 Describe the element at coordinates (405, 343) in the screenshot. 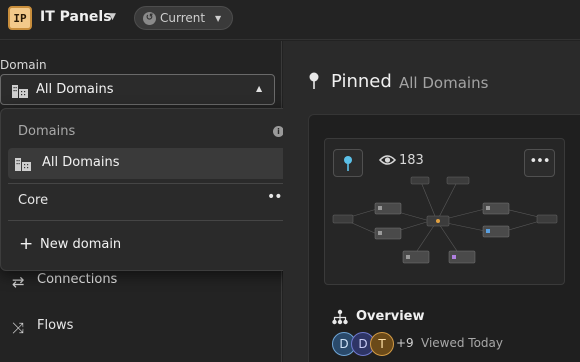

I see `more-viewers-count: +9` at that location.